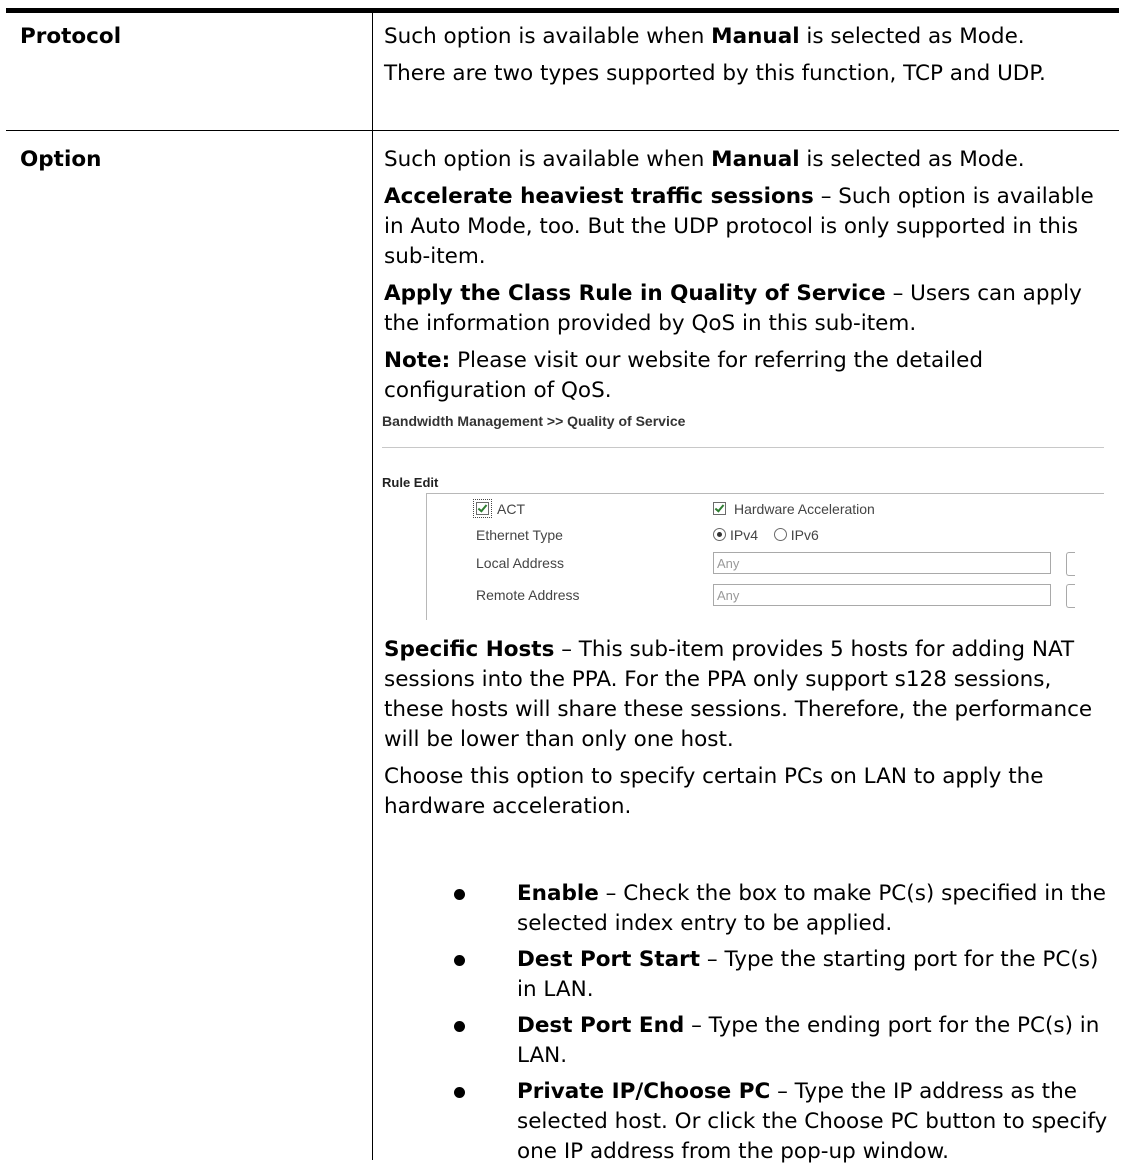 Image resolution: width=1125 pixels, height=1173 pixels. I want to click on ipv4-label: IPv4, so click(744, 535).